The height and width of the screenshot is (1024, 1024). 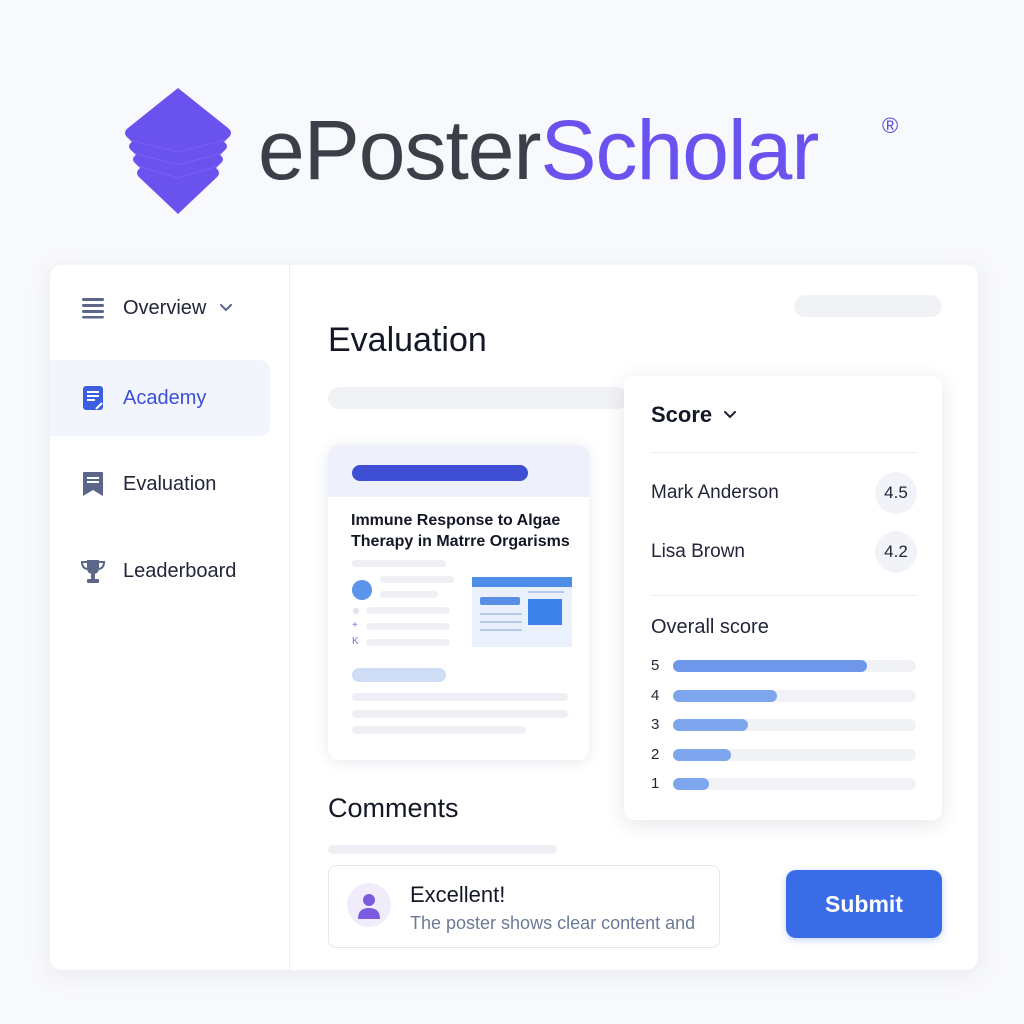 I want to click on distribution-row: 3, so click(x=784, y=724).